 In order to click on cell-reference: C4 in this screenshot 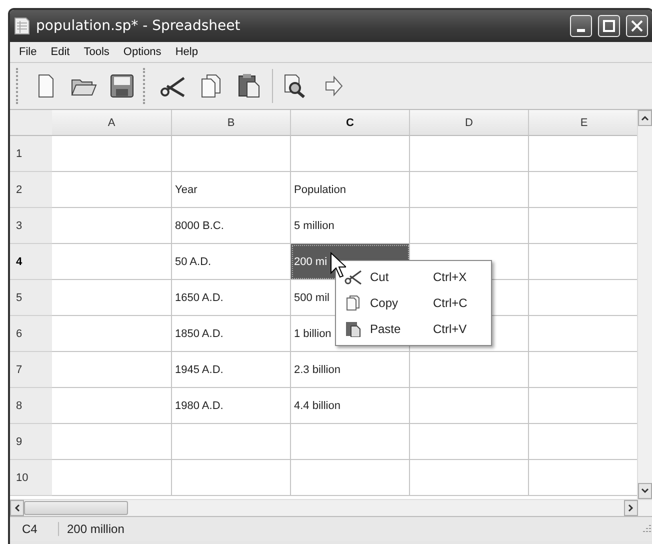, I will do `click(34, 529)`.